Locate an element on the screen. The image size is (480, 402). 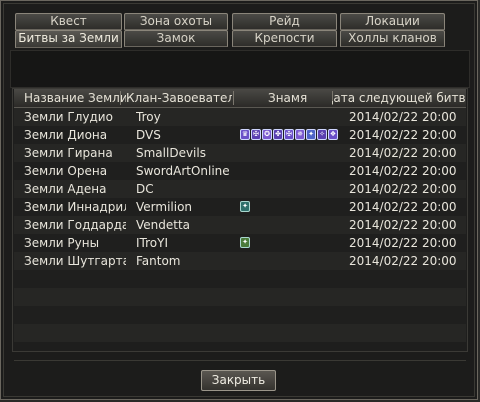
table-row: Земли Руны ITroYI ✦ 2014/02/22 20:00 is located at coordinates (240, 243).